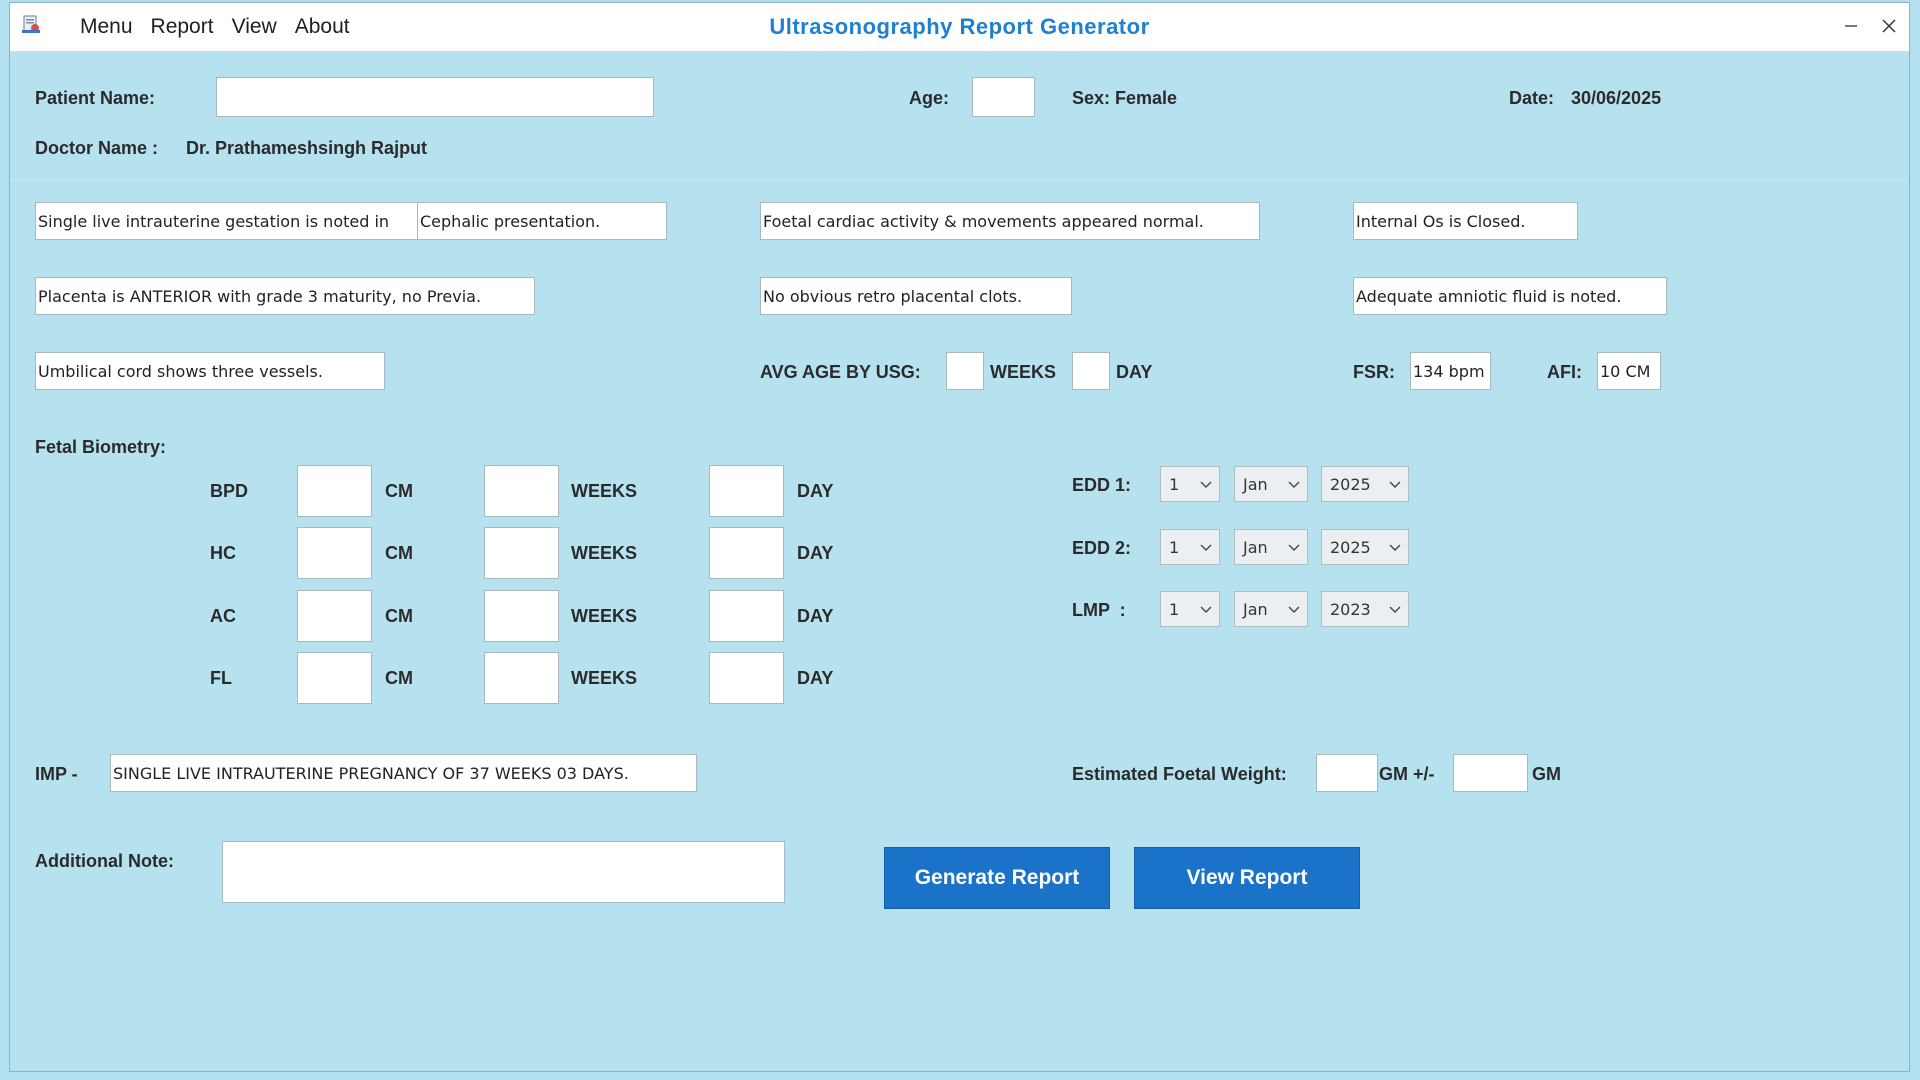 The image size is (1920, 1080). I want to click on additional-note-input, so click(503, 872).